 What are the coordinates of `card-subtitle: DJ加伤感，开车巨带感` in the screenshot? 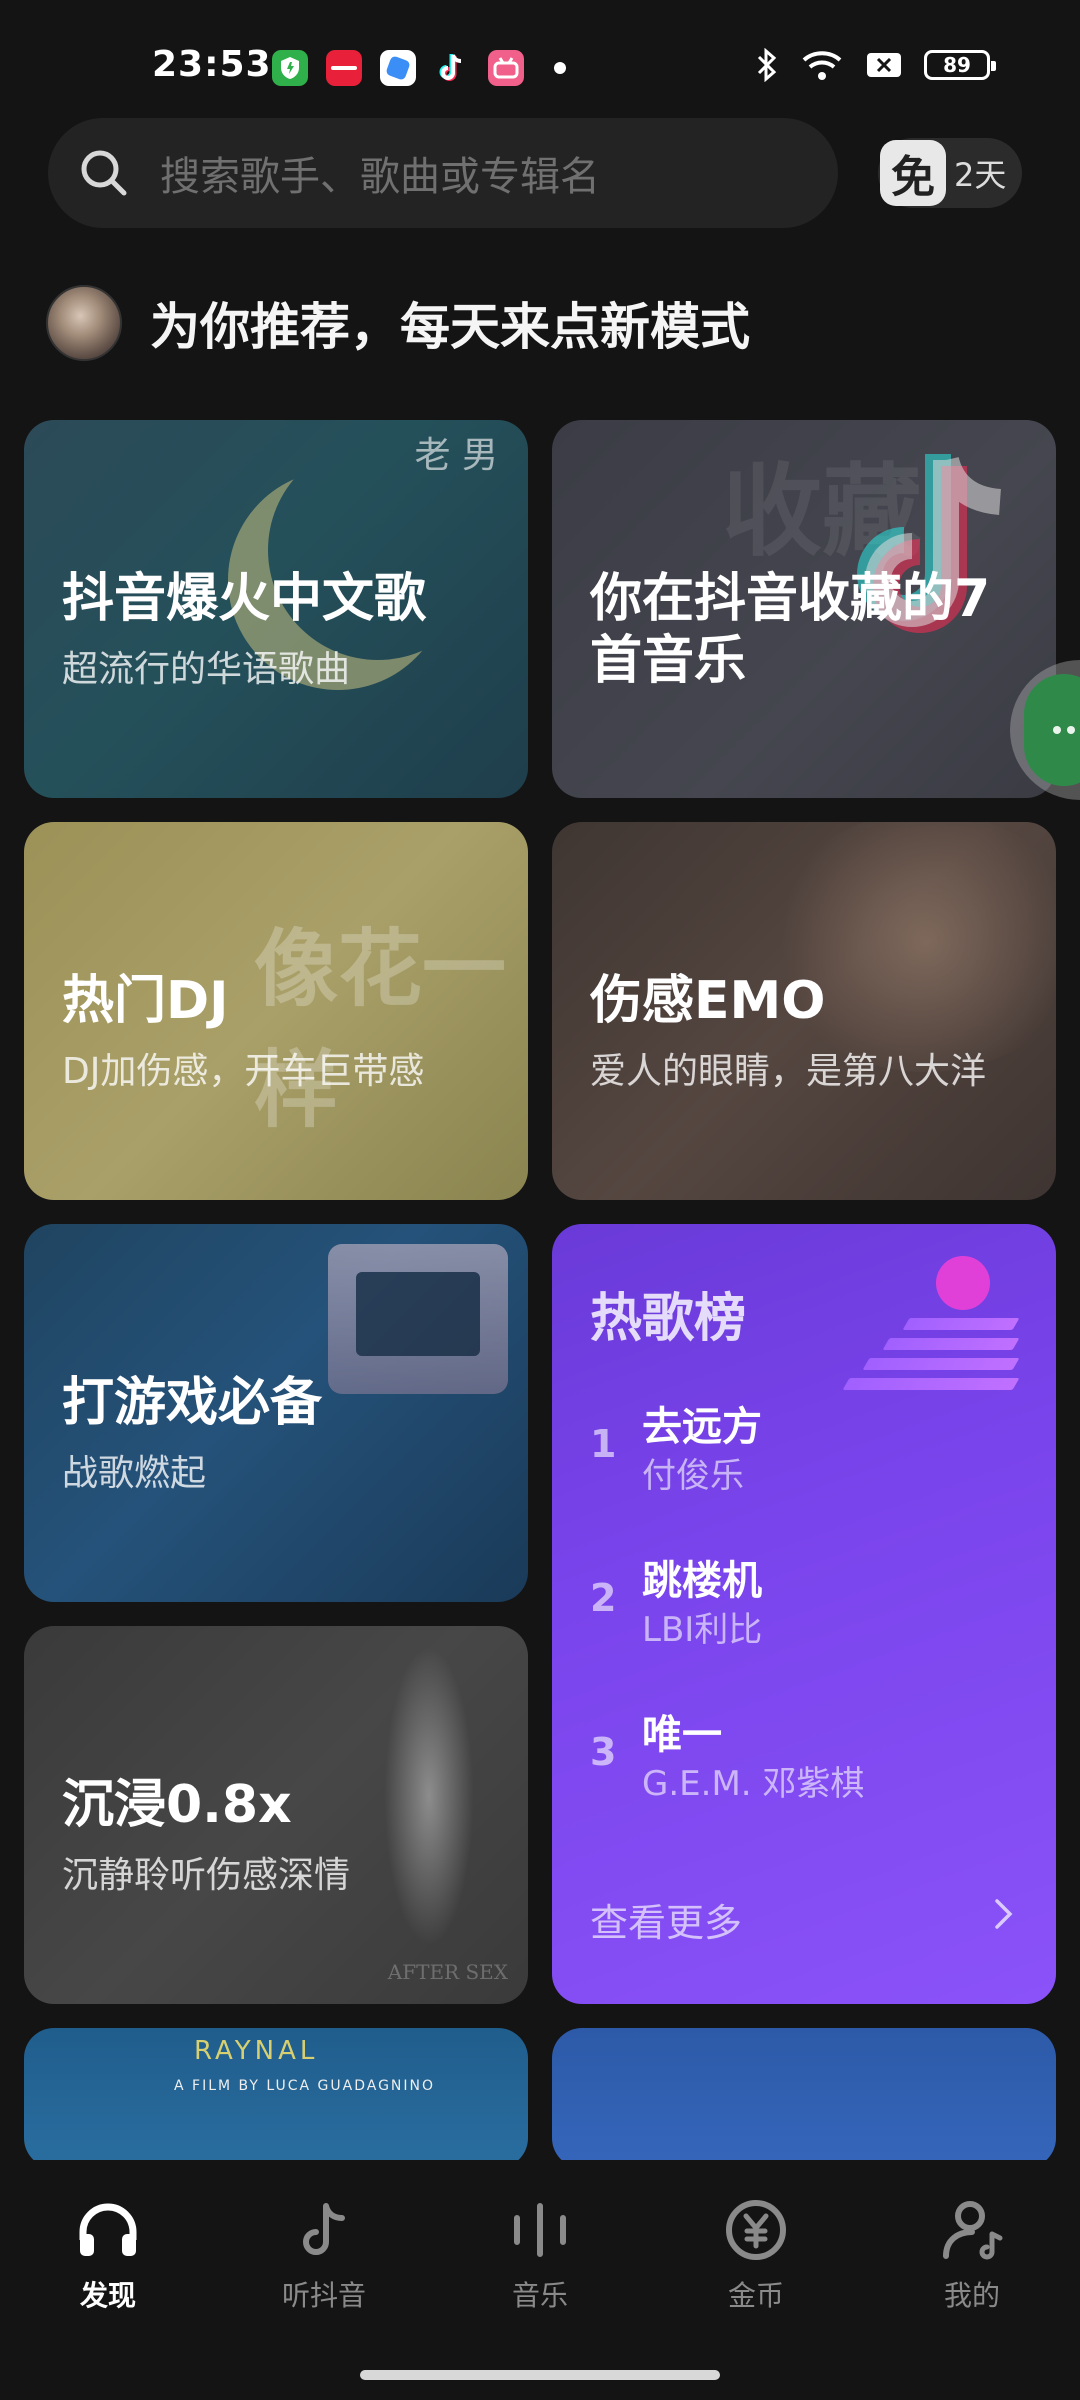 It's located at (243, 1071).